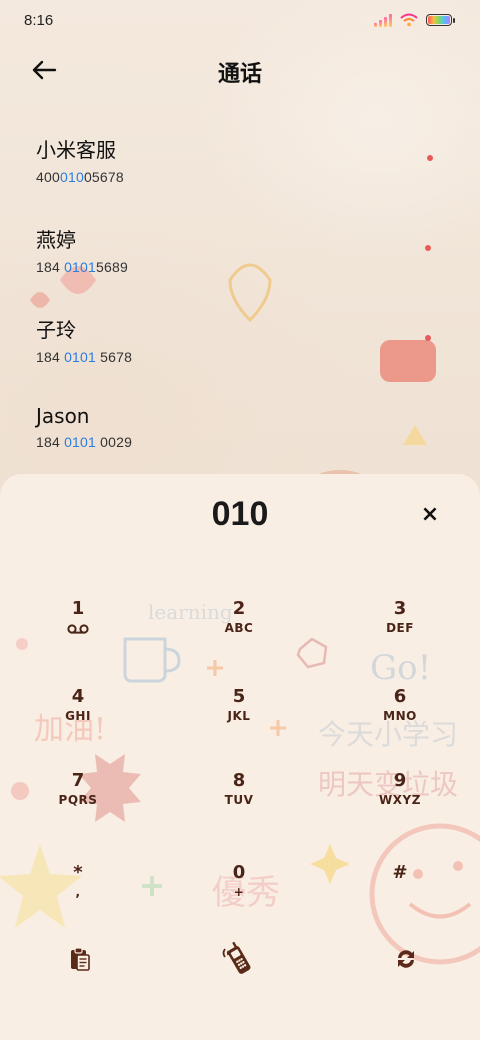 This screenshot has width=480, height=1040. I want to click on header: 通话, so click(240, 70).